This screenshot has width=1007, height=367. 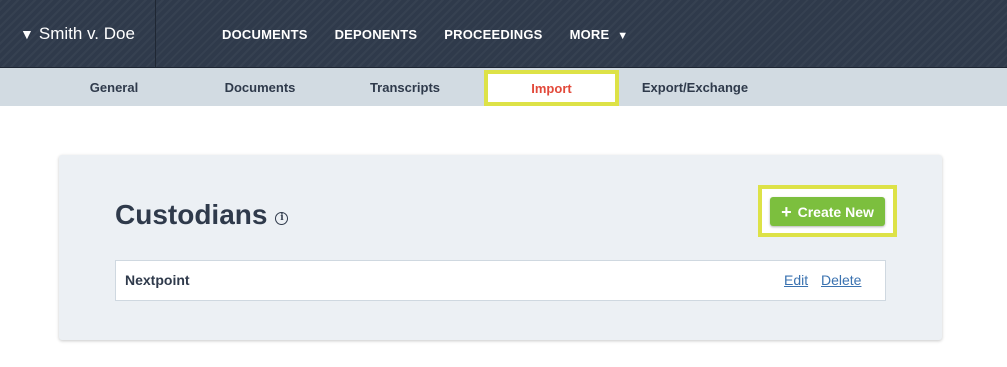 What do you see at coordinates (114, 87) in the screenshot?
I see `tab-general: General` at bounding box center [114, 87].